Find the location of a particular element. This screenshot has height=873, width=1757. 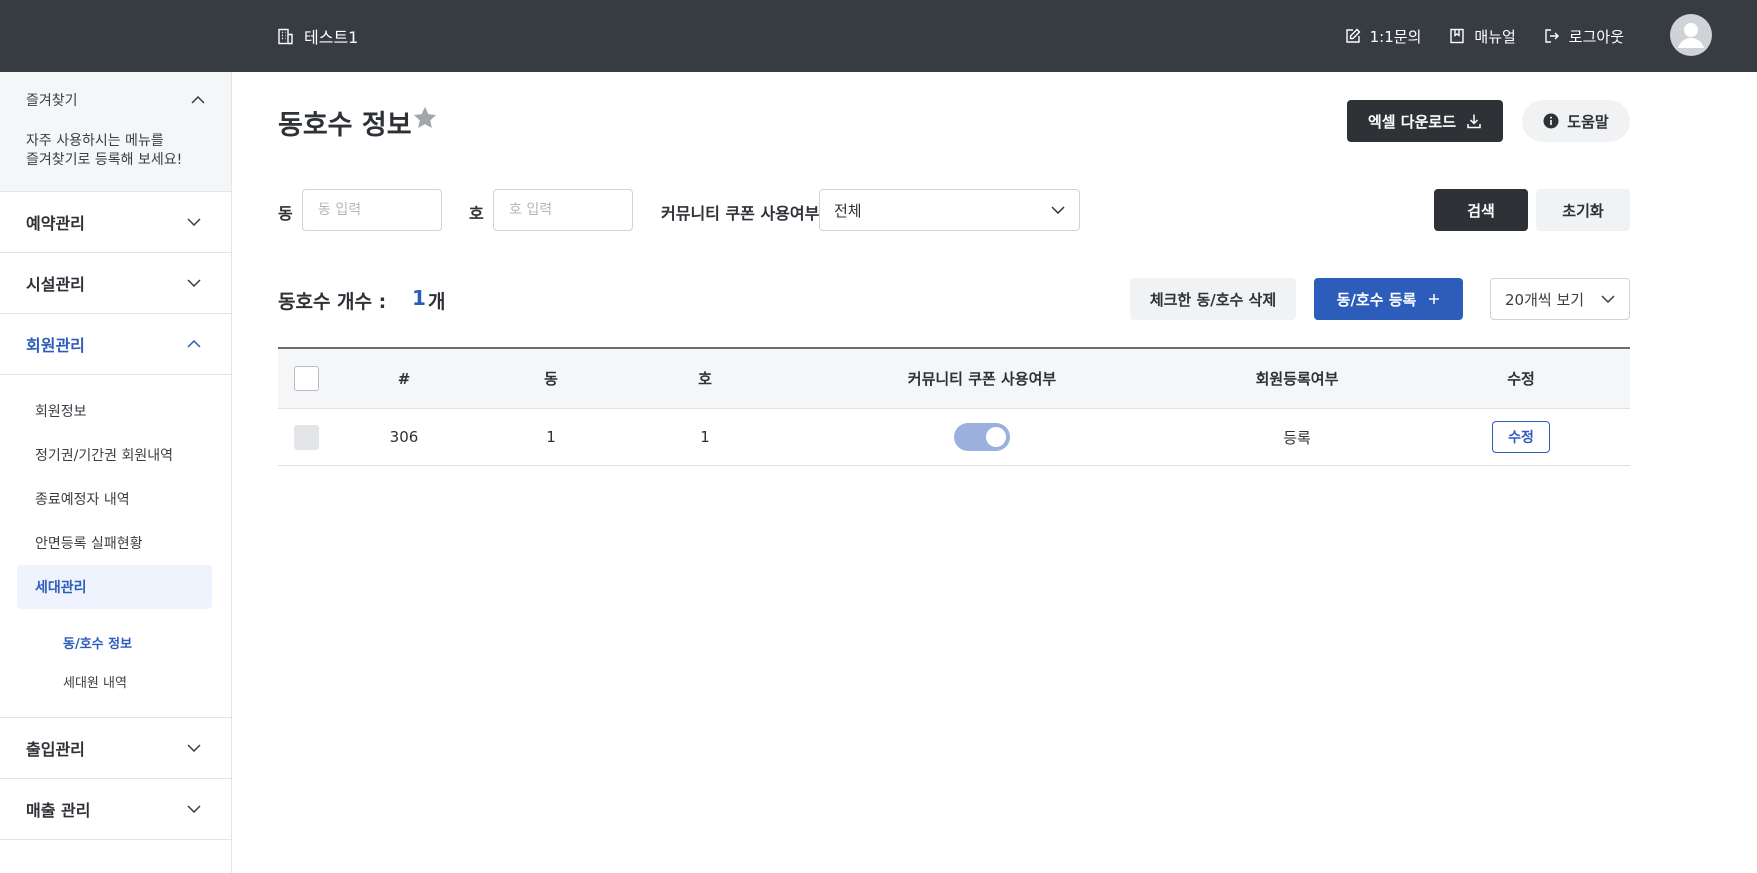

top-bar: 테스트1 1:1문의 매뉴얼 로그아웃 is located at coordinates (878, 36).